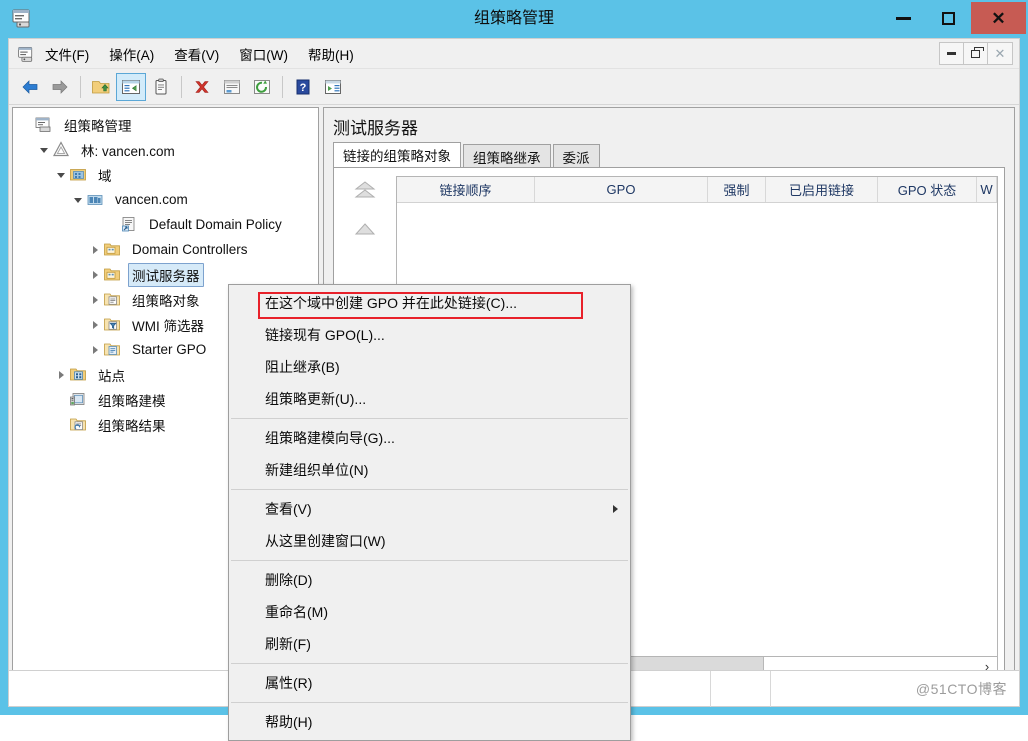  Describe the element at coordinates (60, 87) in the screenshot. I see `forward-button` at that location.